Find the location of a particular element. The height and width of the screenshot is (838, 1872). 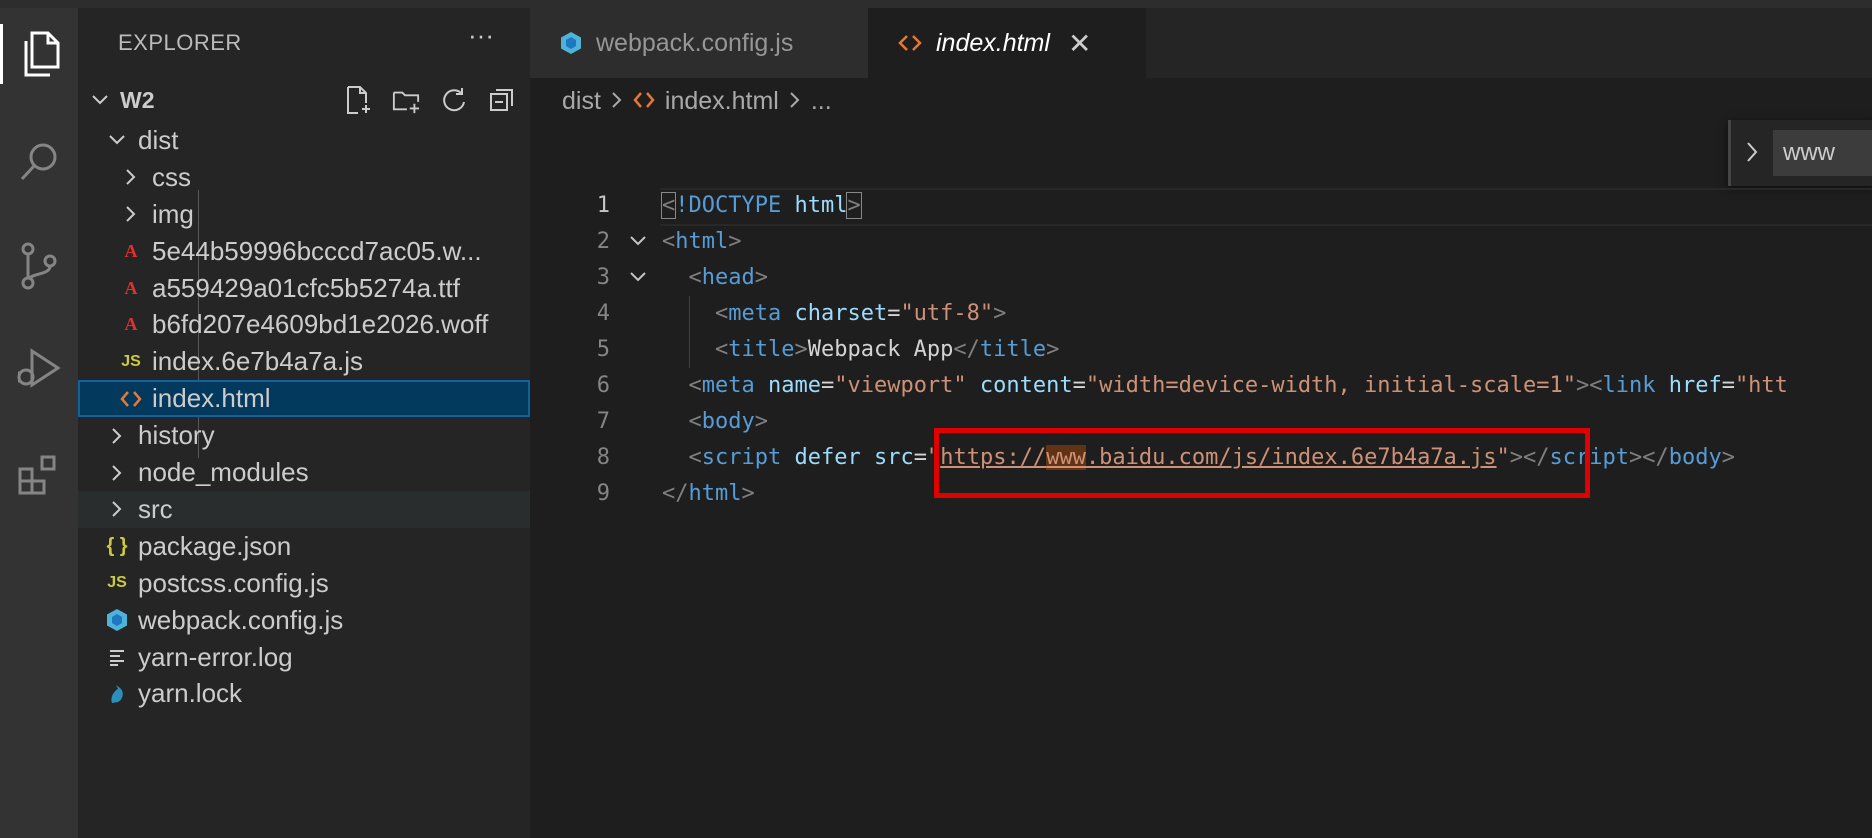

code-token: defer is located at coordinates (827, 457).